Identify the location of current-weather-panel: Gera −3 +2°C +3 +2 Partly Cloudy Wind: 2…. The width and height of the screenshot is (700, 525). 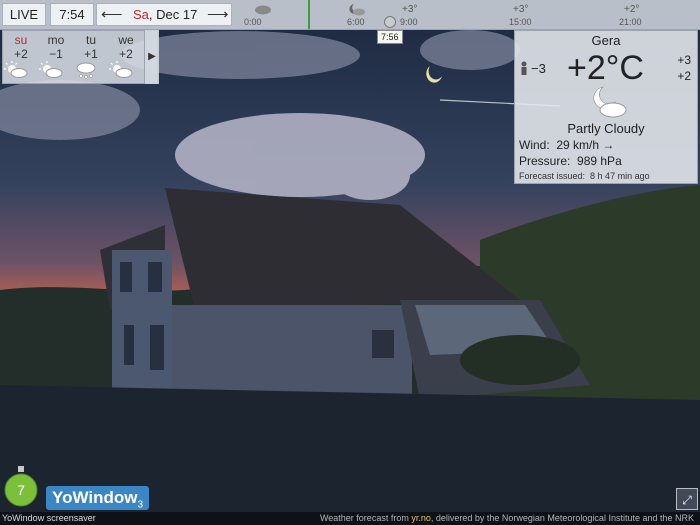
(606, 107).